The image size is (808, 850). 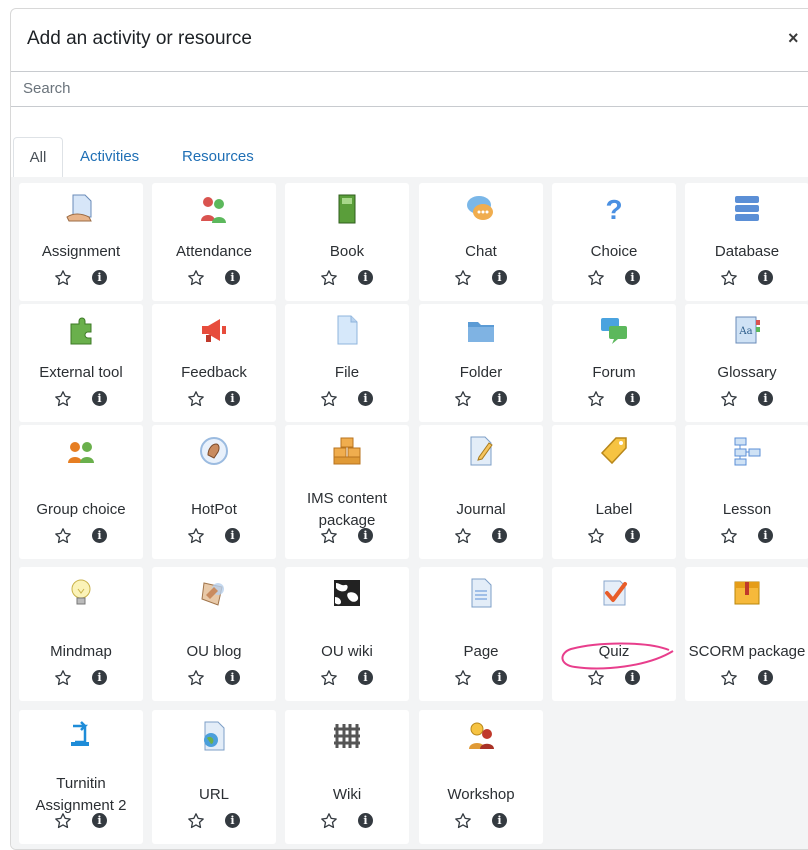 I want to click on activity-card: Page i, so click(x=481, y=634).